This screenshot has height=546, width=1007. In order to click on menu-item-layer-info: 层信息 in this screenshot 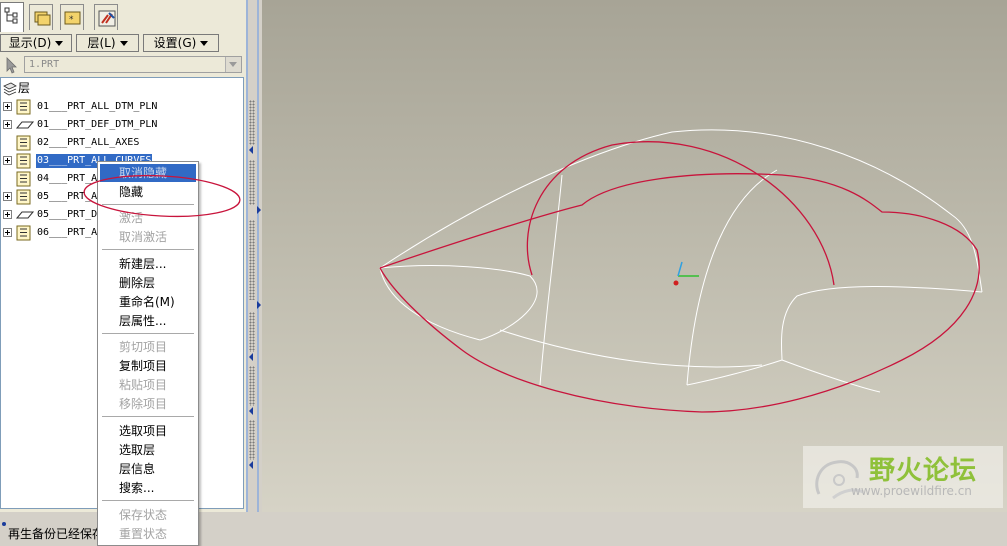, I will do `click(148, 469)`.